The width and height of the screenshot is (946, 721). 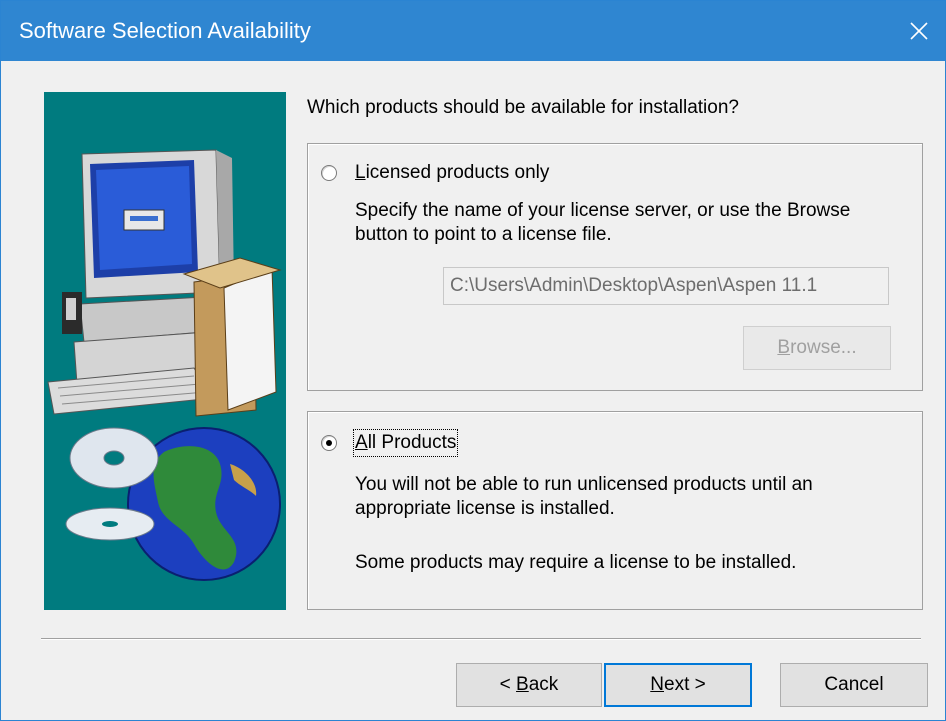 I want to click on all-products-option: All Products, so click(x=390, y=443).